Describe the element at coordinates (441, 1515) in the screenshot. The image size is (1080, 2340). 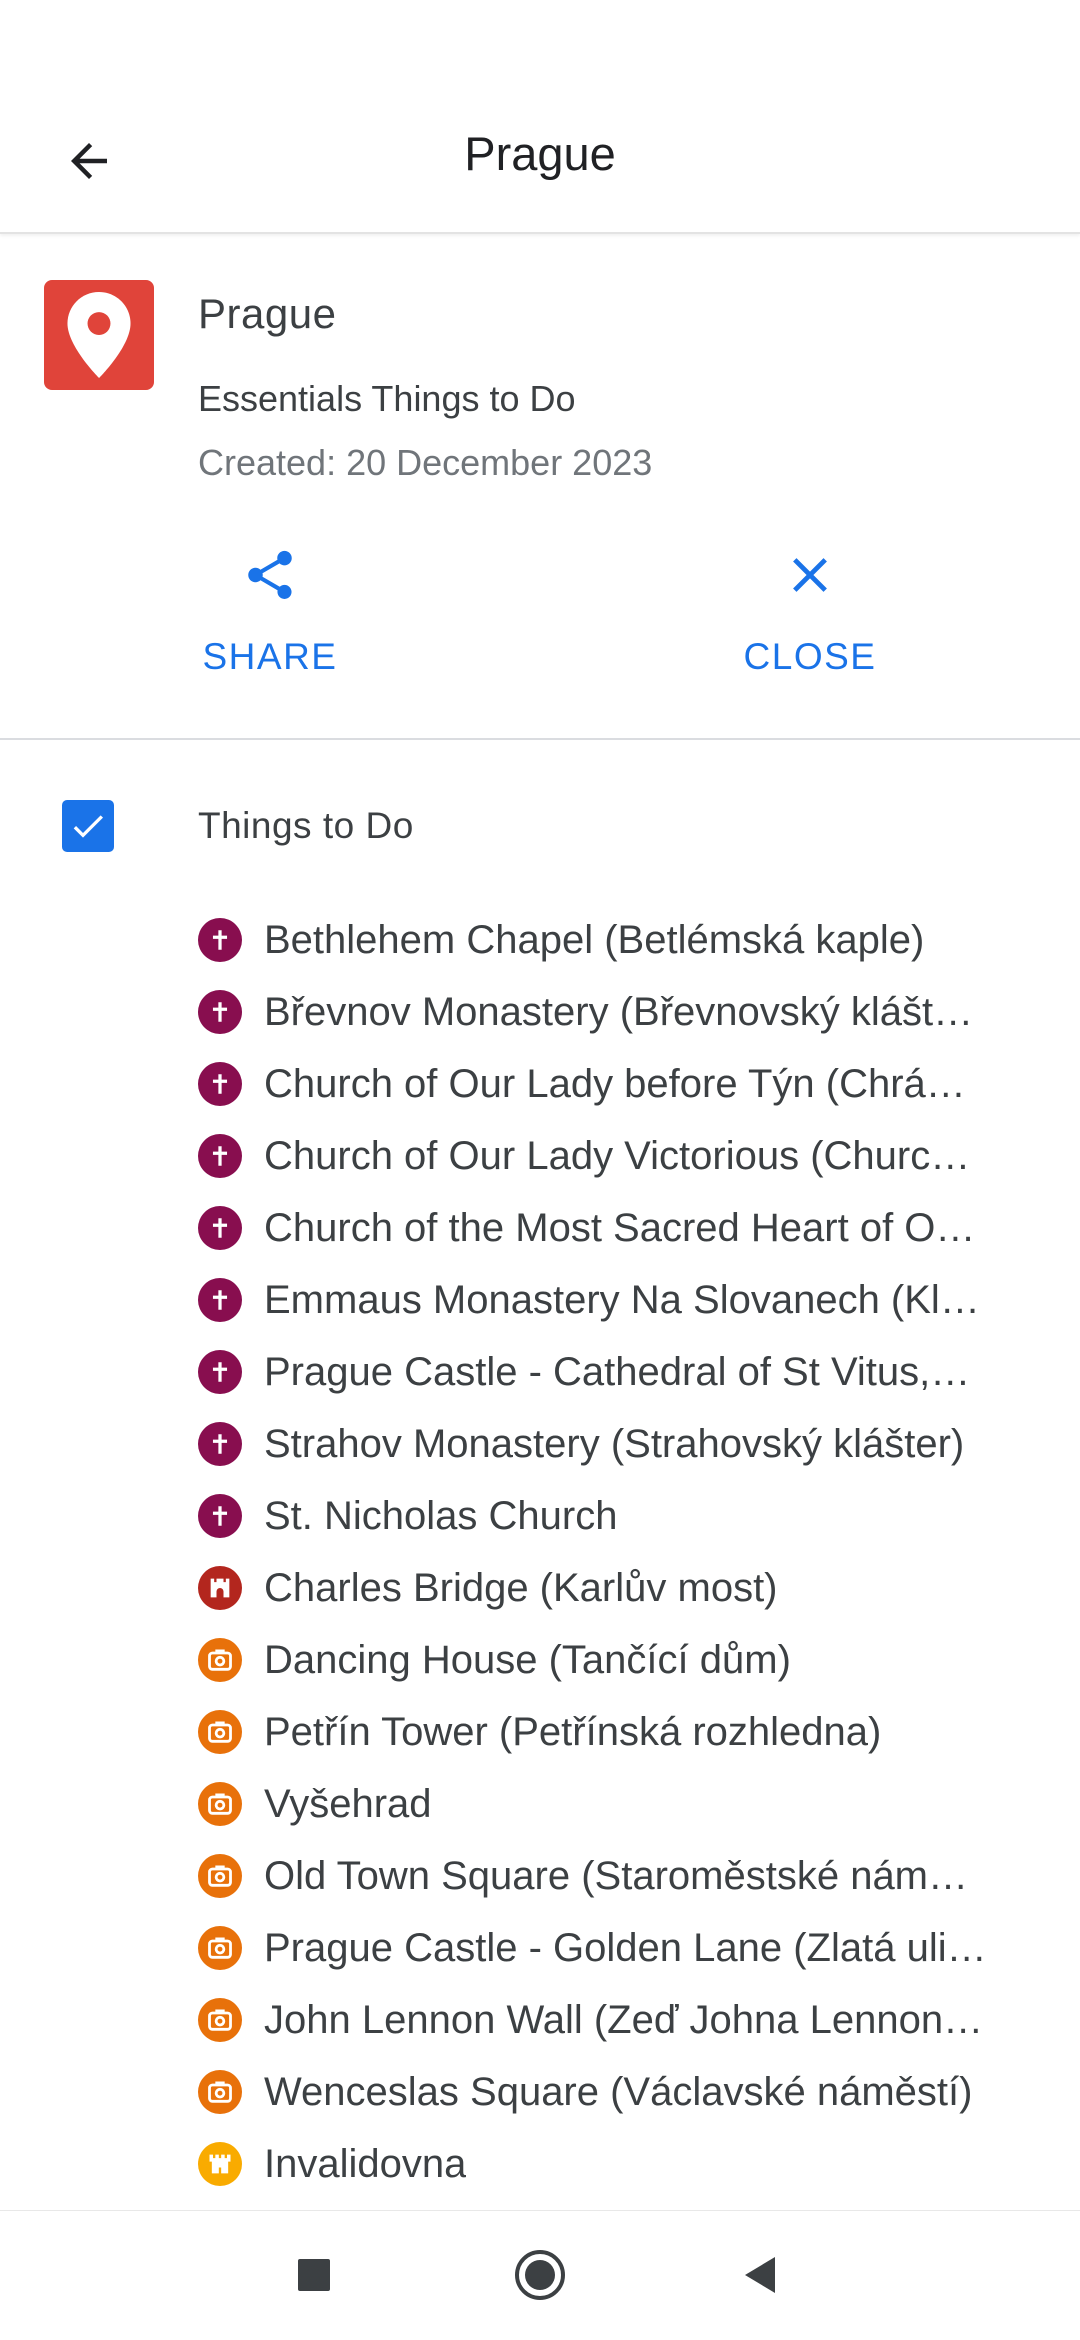
I see `place-name: St. Nicholas Church` at that location.